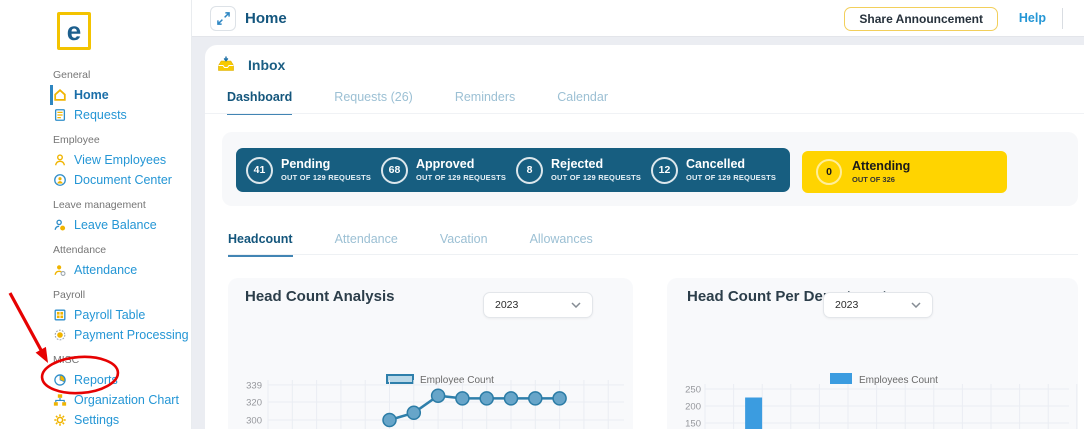 The image size is (1084, 429). Describe the element at coordinates (60, 95) in the screenshot. I see `home-icon` at that location.